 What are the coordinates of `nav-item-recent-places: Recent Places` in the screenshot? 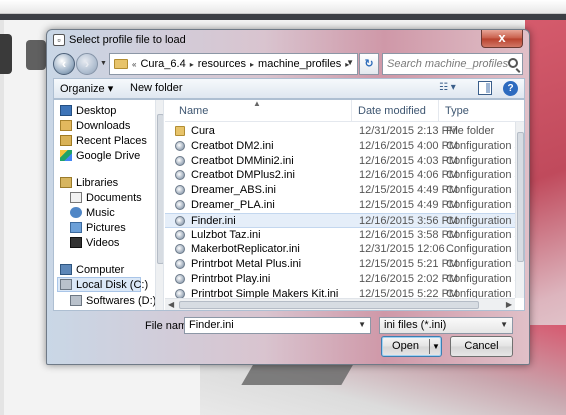 It's located at (103, 140).